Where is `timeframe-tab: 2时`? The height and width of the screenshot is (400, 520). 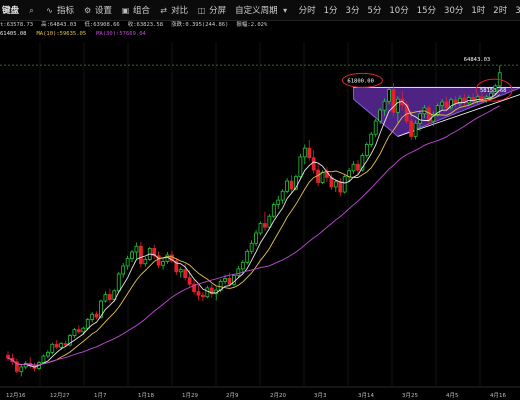 timeframe-tab: 2时 is located at coordinates (500, 11).